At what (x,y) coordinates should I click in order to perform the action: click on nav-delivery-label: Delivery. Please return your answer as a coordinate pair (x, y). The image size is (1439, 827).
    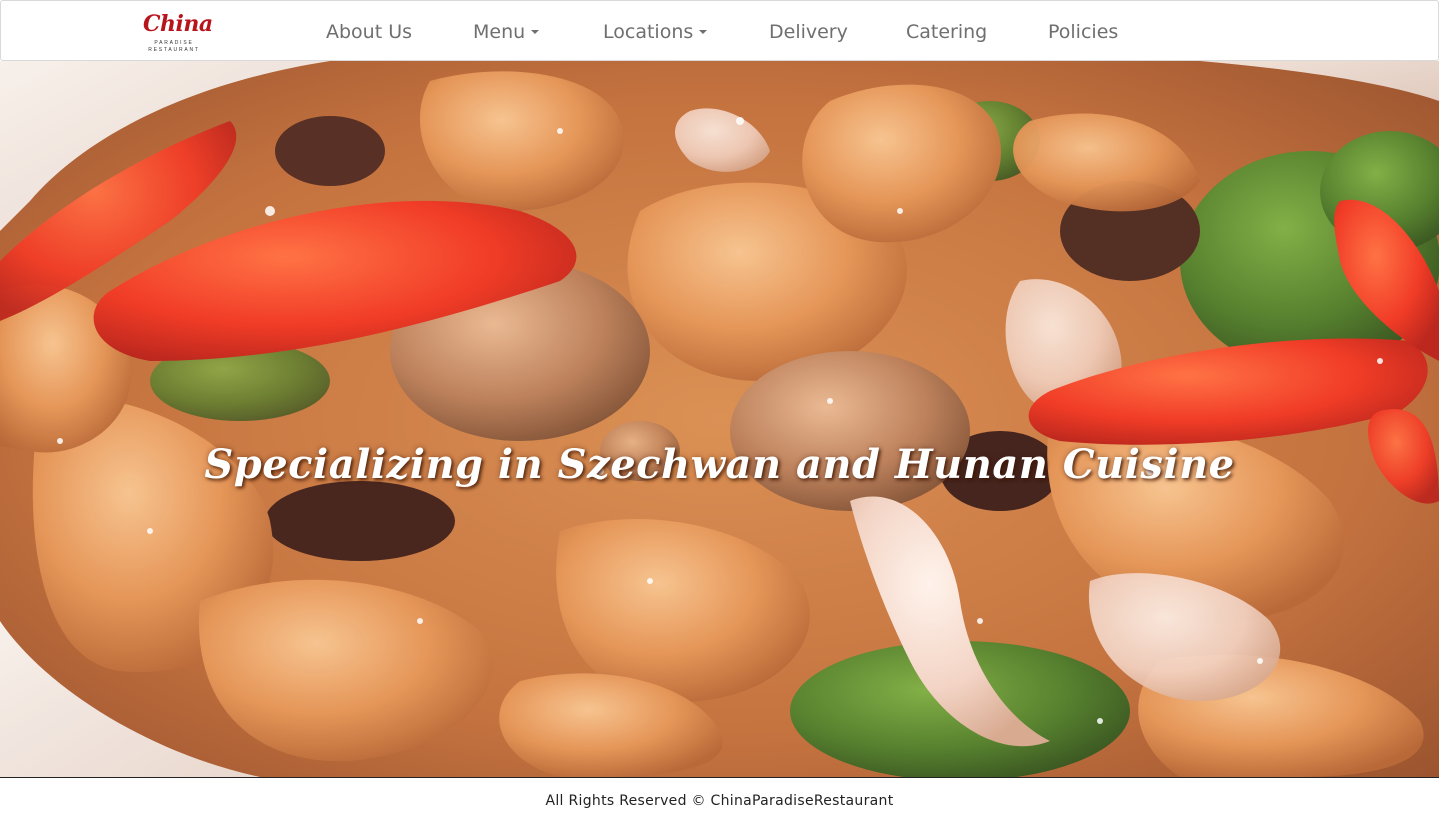
    Looking at the image, I should click on (808, 32).